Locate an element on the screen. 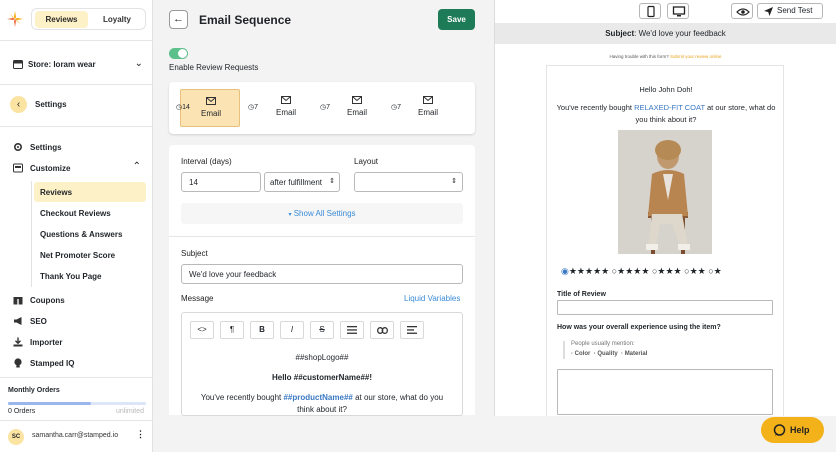 This screenshot has height=452, width=836. trouble-link: Submit your review online is located at coordinates (696, 56).